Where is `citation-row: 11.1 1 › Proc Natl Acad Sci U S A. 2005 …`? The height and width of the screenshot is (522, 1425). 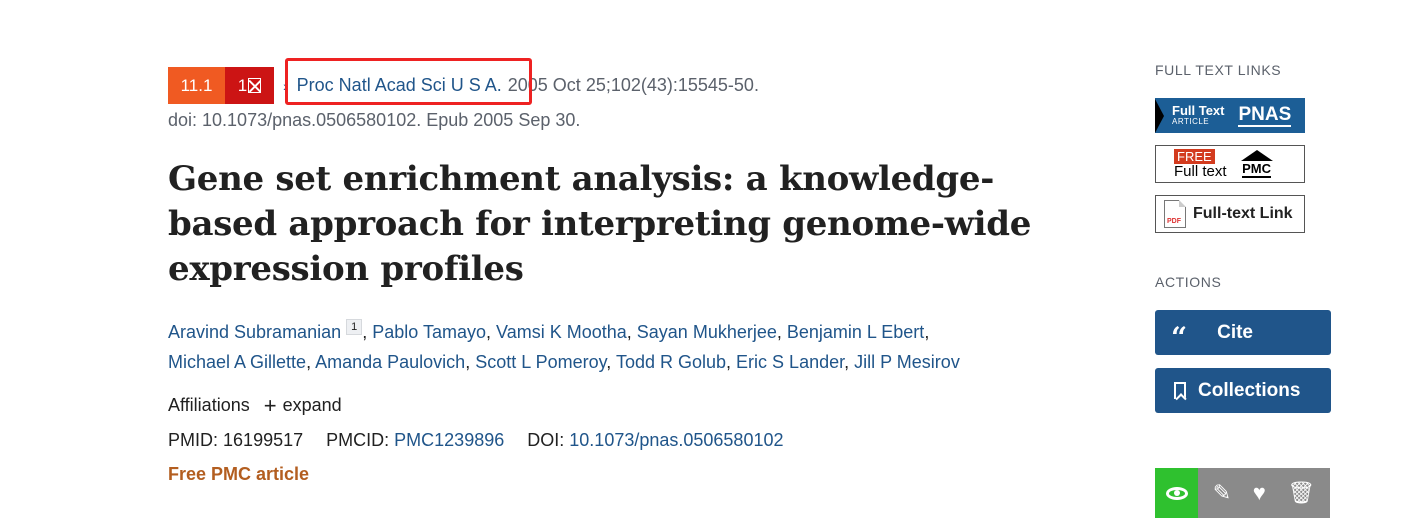
citation-row: 11.1 1 › Proc Natl Acad Sci U S A. 2005 … is located at coordinates (463, 81).